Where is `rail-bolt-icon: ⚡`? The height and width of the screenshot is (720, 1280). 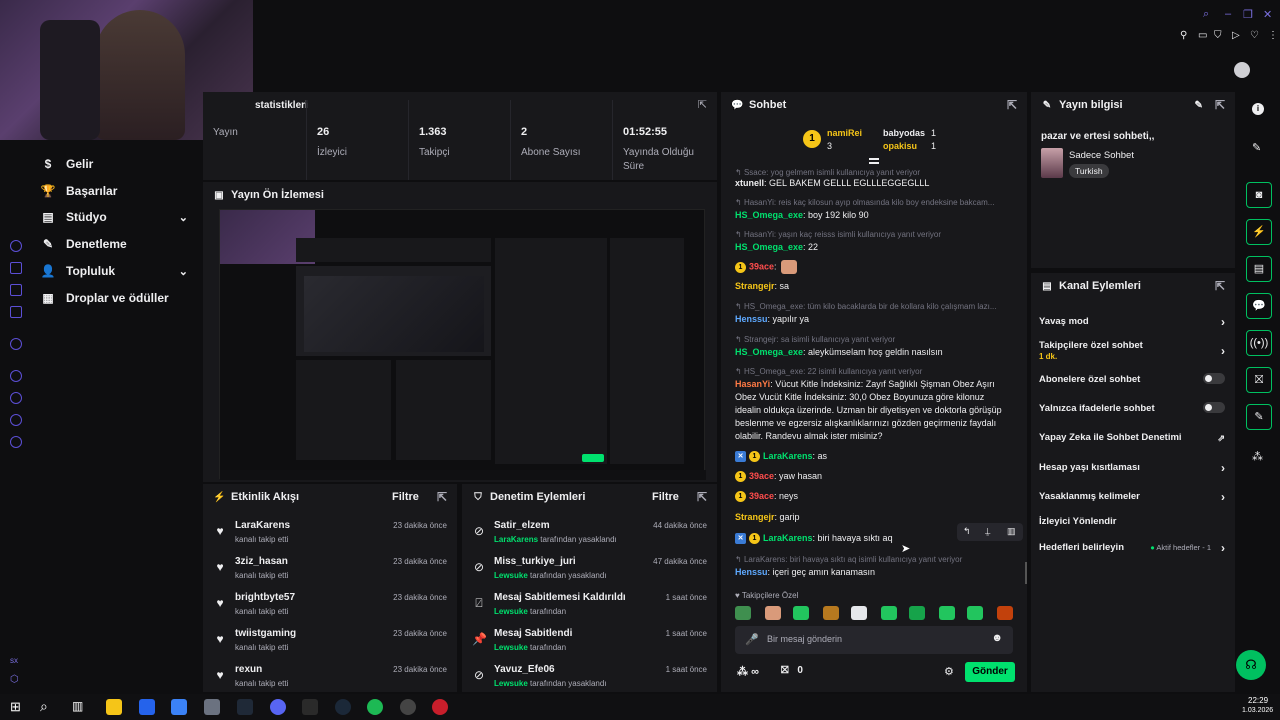
rail-bolt-icon: ⚡ is located at coordinates (1259, 232).